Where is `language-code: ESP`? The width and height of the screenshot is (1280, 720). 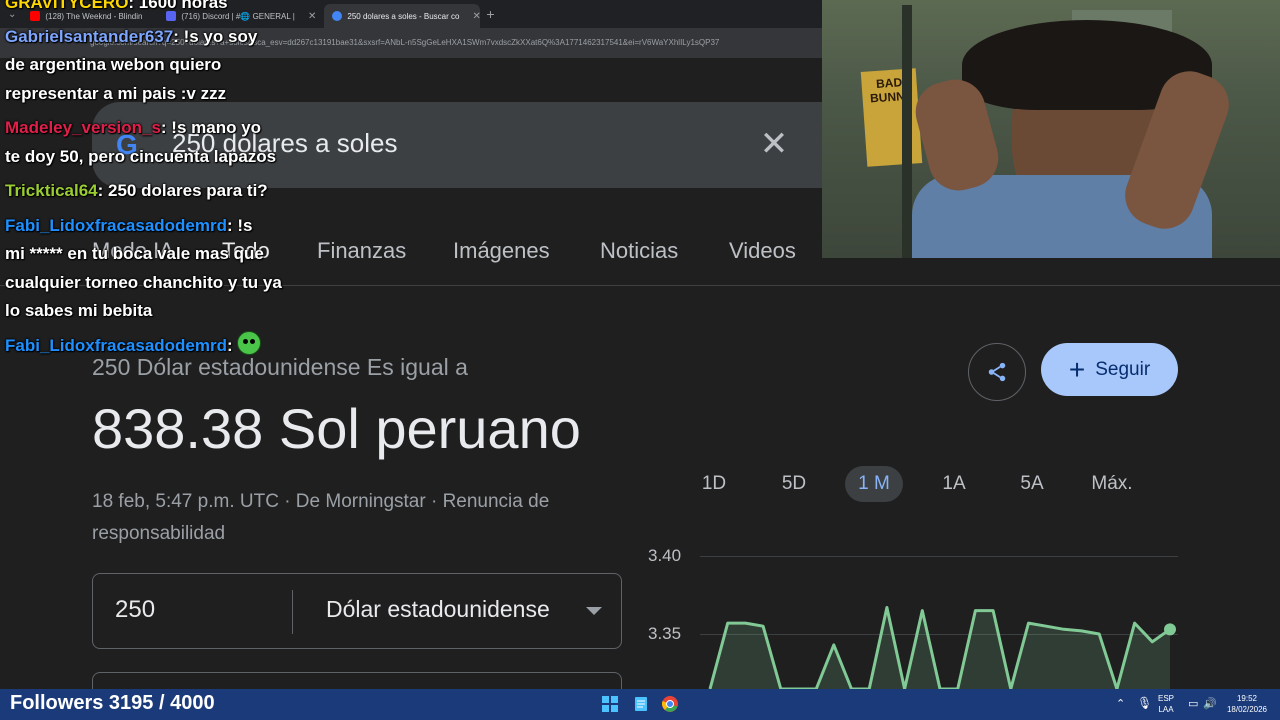
language-code: ESP is located at coordinates (1166, 698).